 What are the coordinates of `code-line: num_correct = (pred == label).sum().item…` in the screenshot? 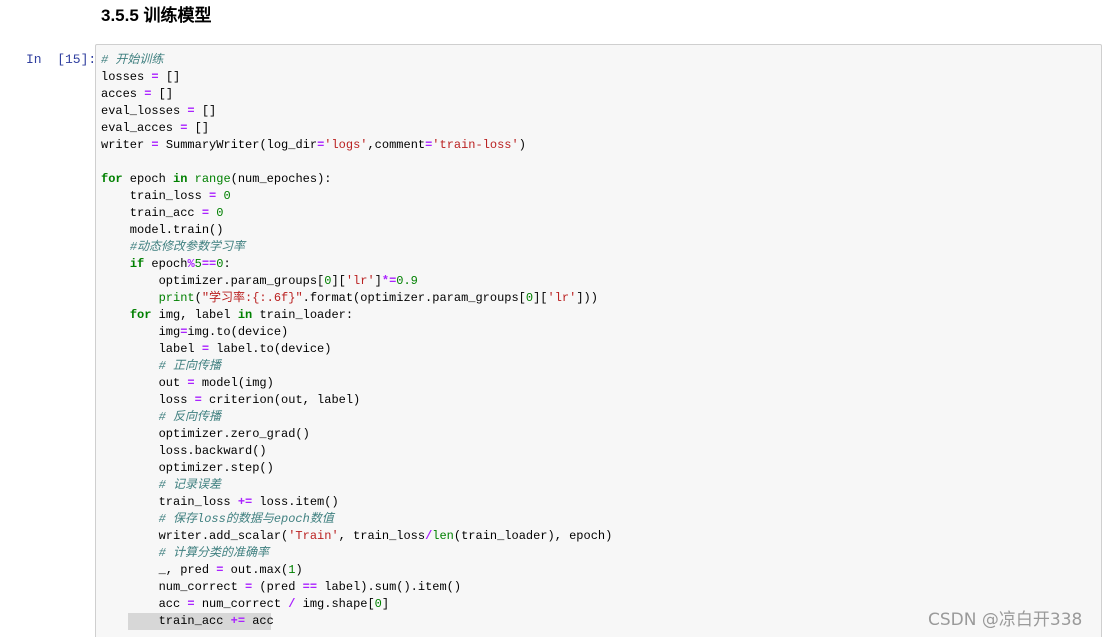 It's located at (281, 587).